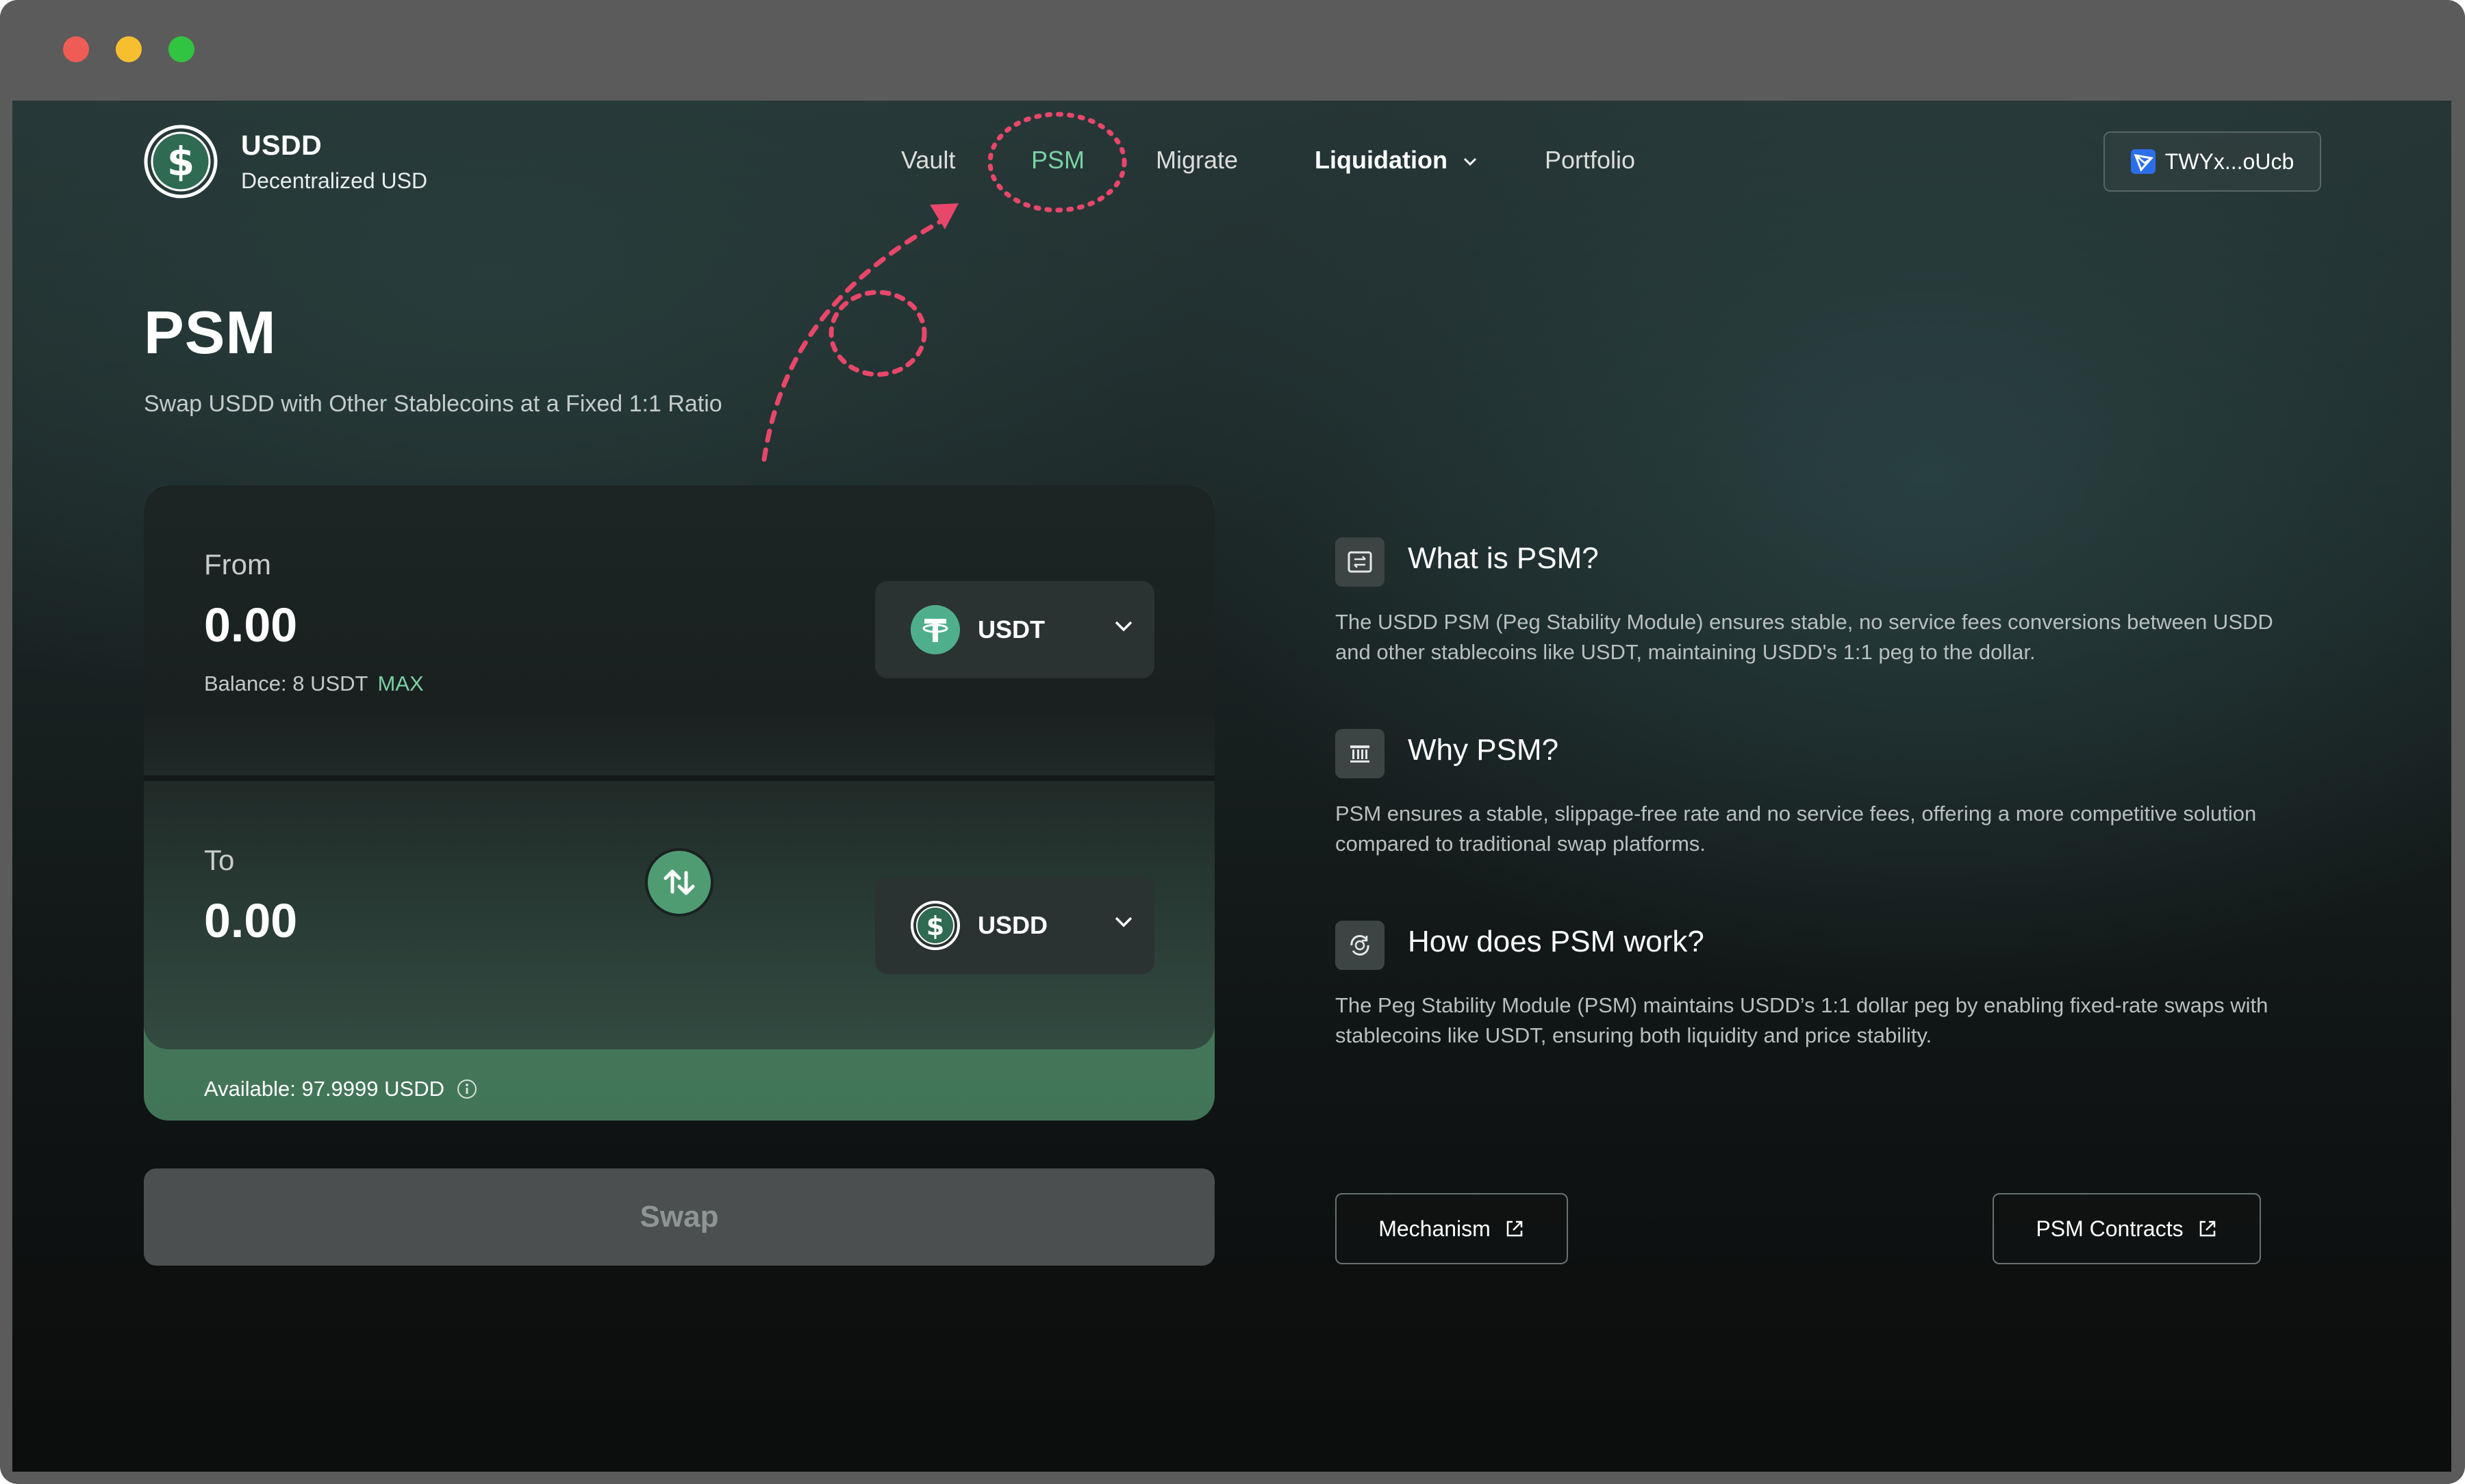 This screenshot has width=2465, height=1484. I want to click on wallet-button: TWYx...oUcb, so click(2212, 161).